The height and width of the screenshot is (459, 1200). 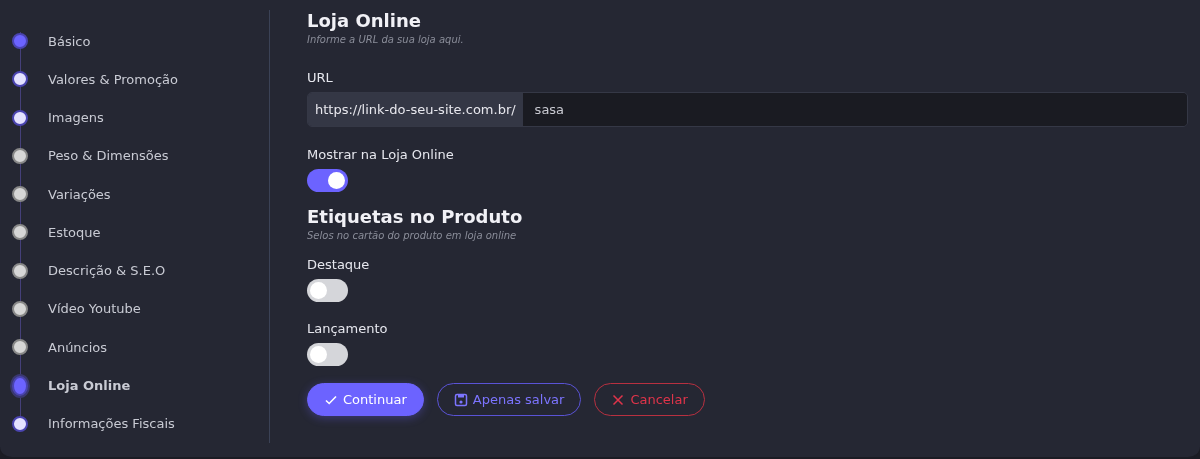 I want to click on section-title: Loja Online, so click(x=364, y=20).